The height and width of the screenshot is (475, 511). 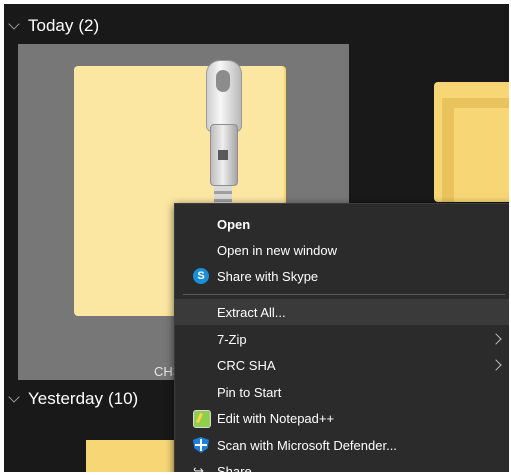 What do you see at coordinates (234, 224) in the screenshot?
I see `menu-item-label: Open` at bounding box center [234, 224].